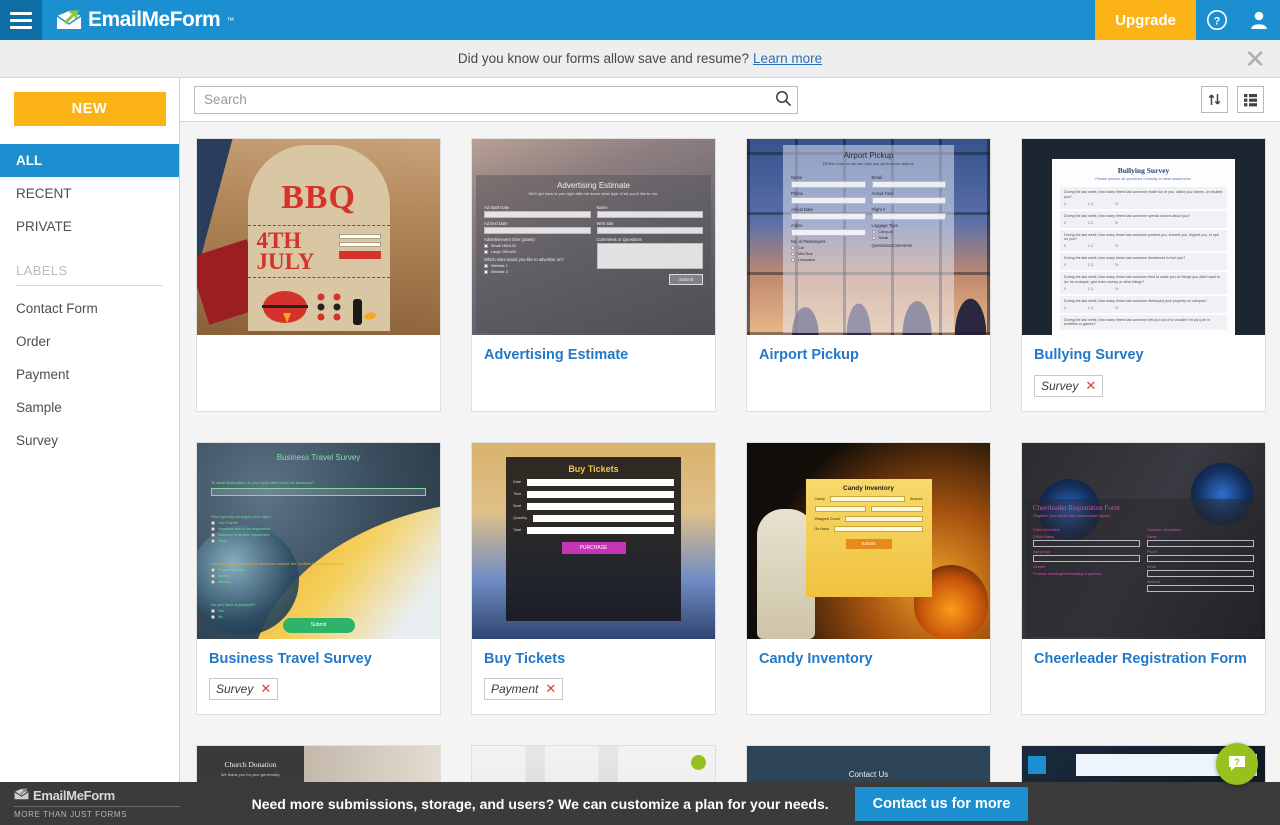 This screenshot has width=1280, height=825. Describe the element at coordinates (1255, 59) in the screenshot. I see `close-icon: ✕` at that location.